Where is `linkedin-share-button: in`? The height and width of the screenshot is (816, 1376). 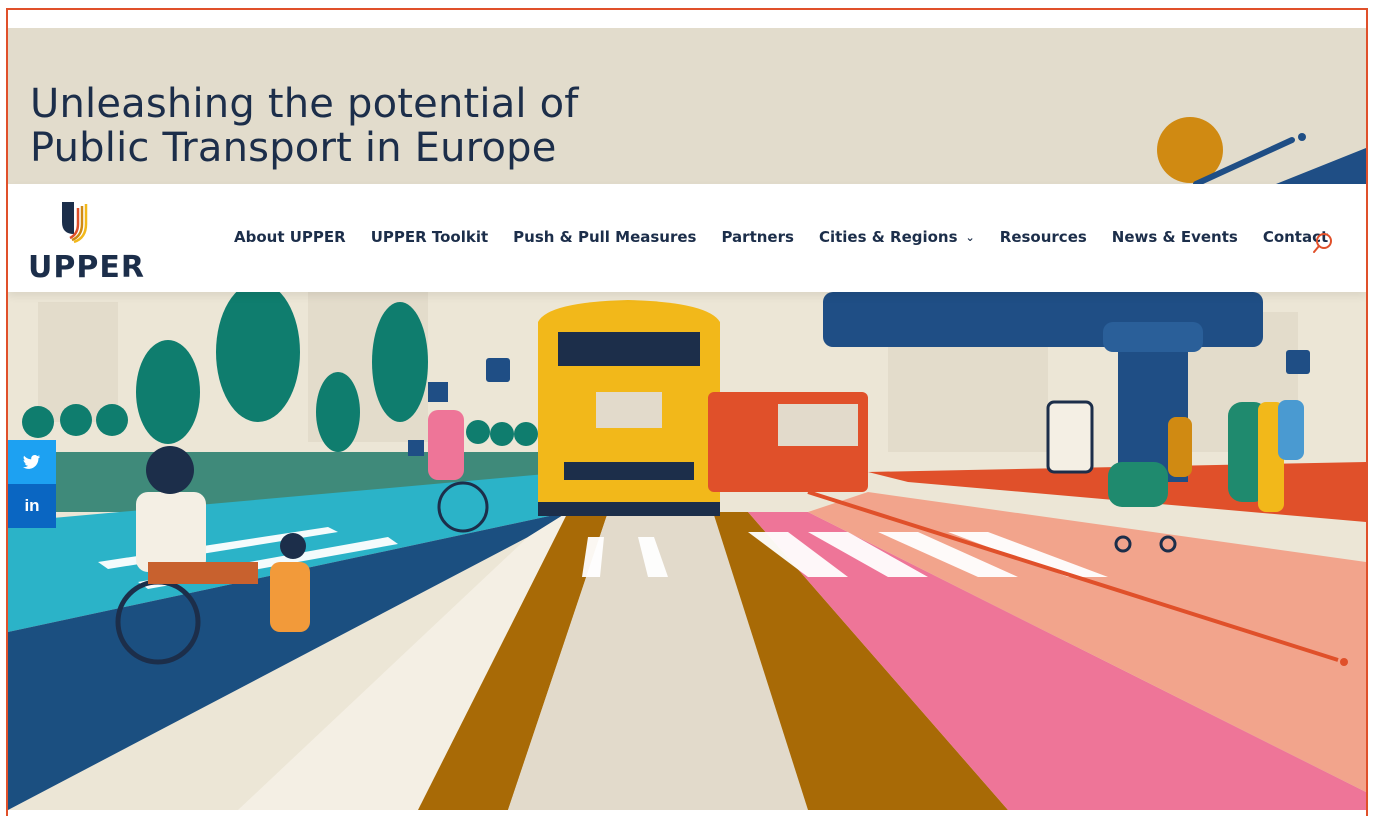 linkedin-share-button: in is located at coordinates (32, 506).